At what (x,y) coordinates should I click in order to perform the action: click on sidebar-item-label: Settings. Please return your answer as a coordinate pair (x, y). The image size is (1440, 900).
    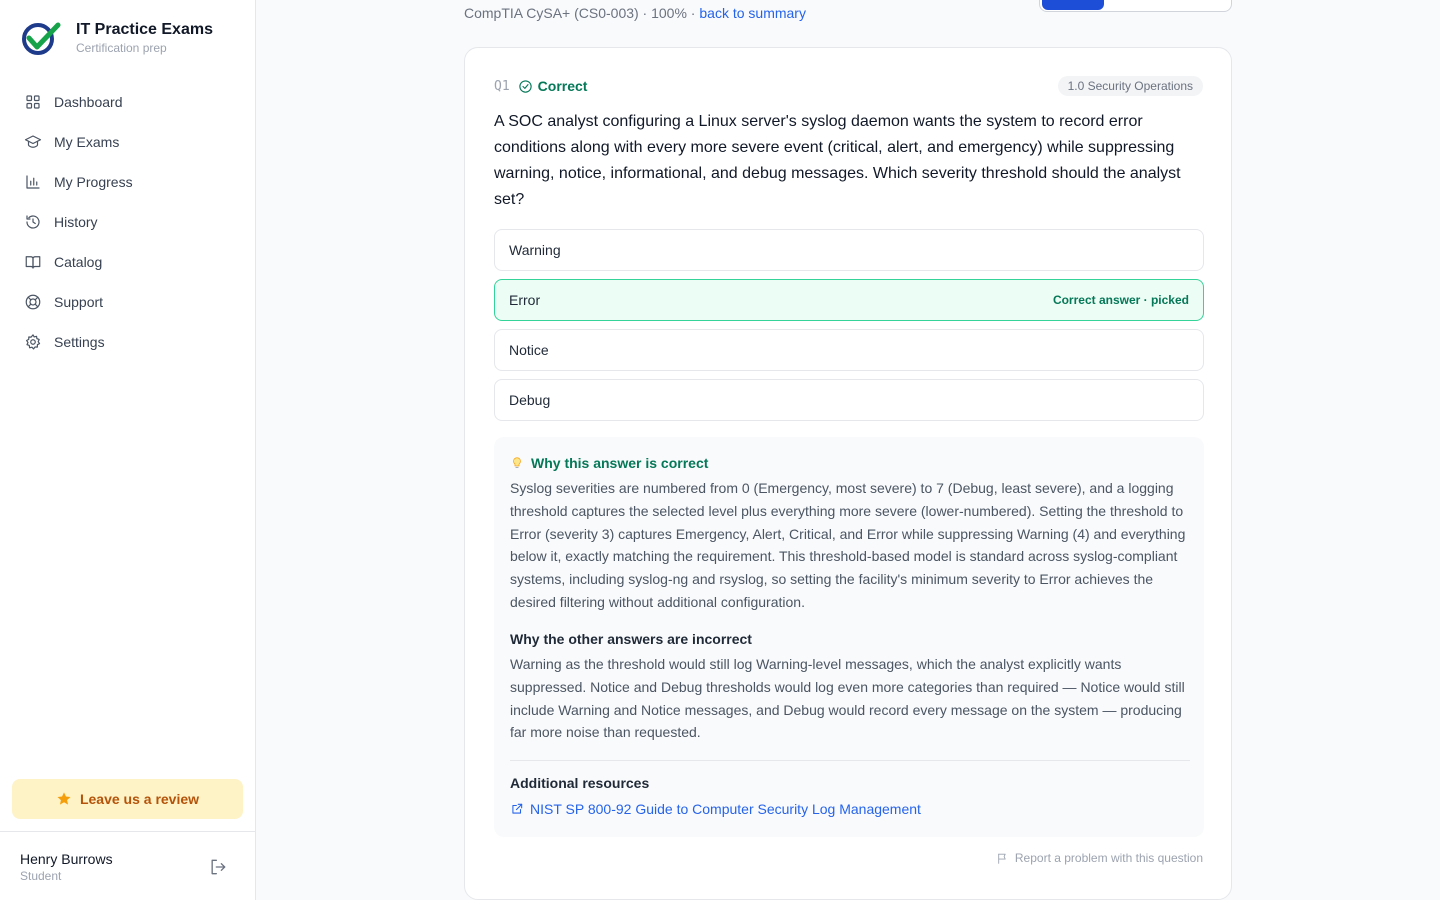
    Looking at the image, I should click on (79, 342).